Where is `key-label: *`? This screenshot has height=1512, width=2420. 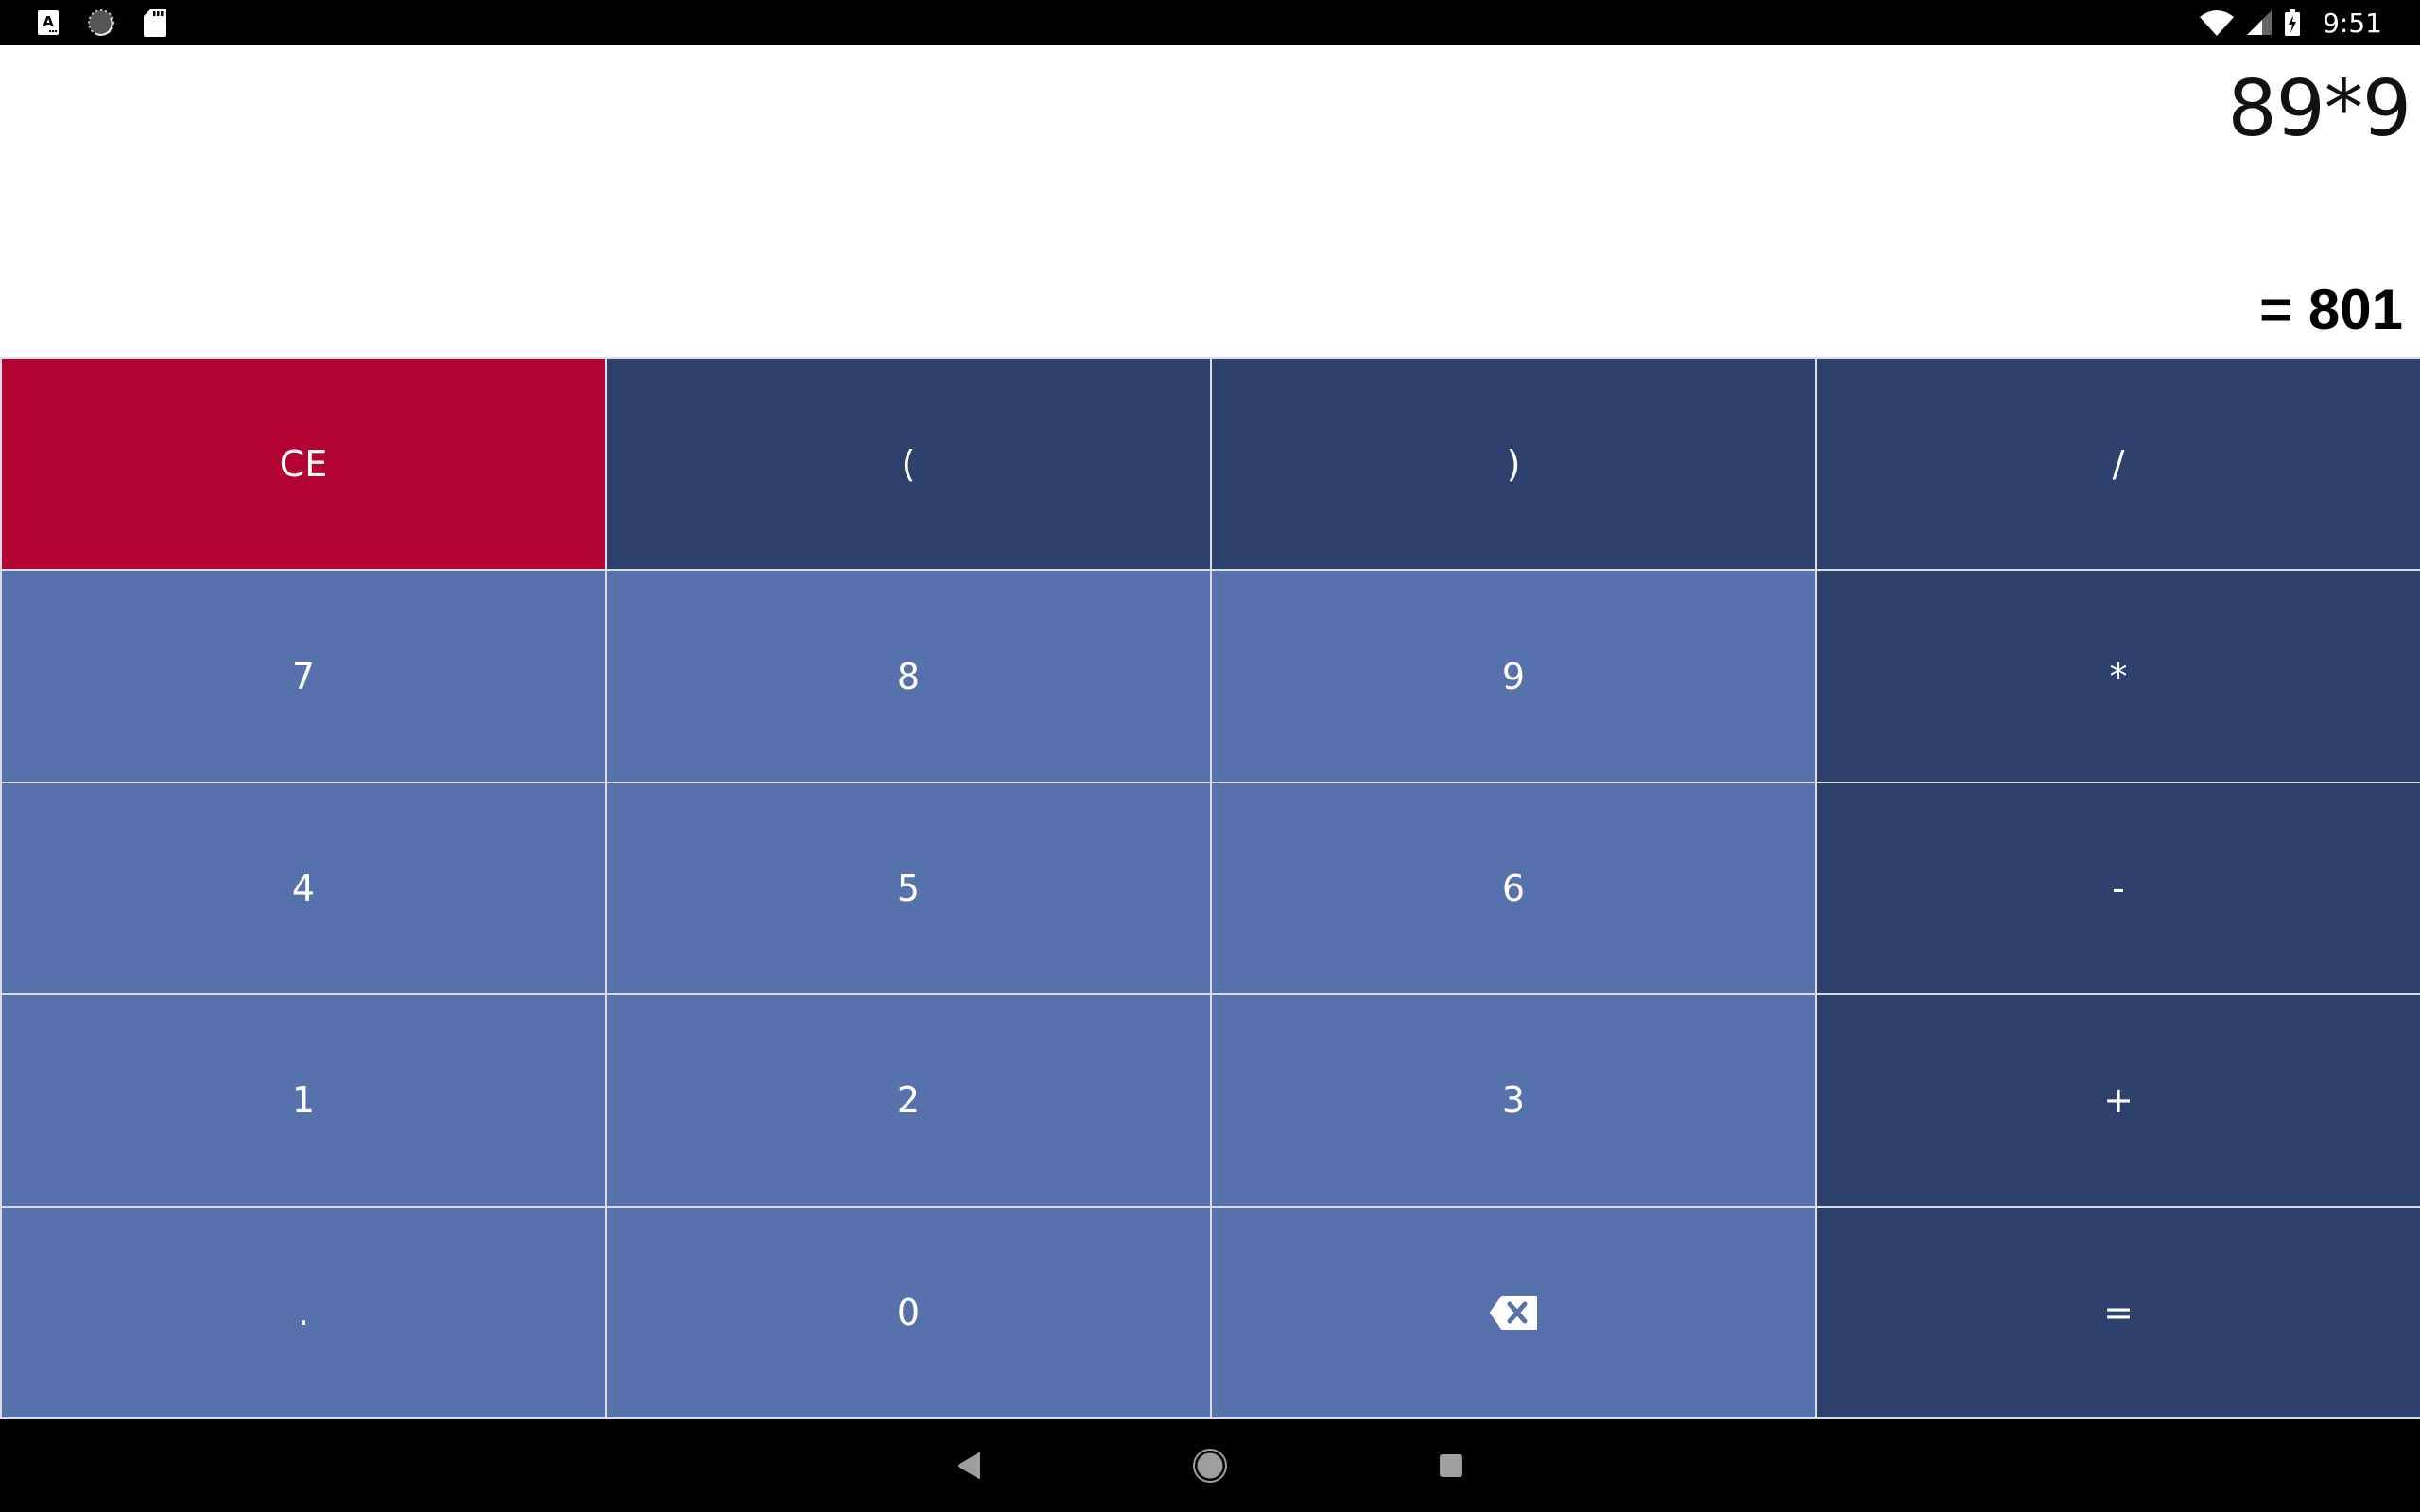
key-label: * is located at coordinates (2118, 676).